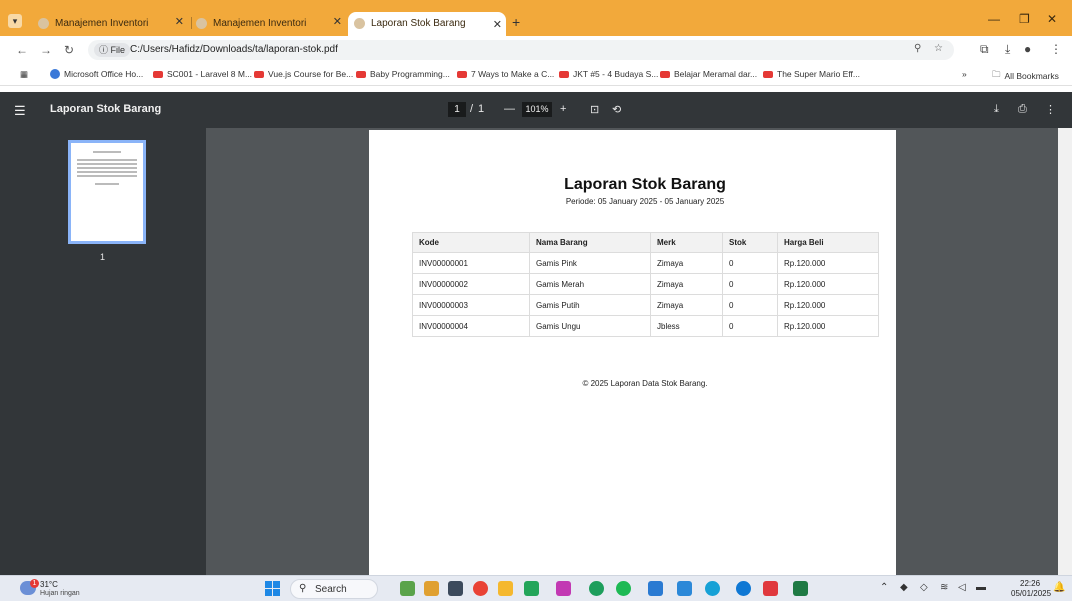 This screenshot has width=1072, height=601. What do you see at coordinates (563, 109) in the screenshot?
I see `zoom-in-button: +` at bounding box center [563, 109].